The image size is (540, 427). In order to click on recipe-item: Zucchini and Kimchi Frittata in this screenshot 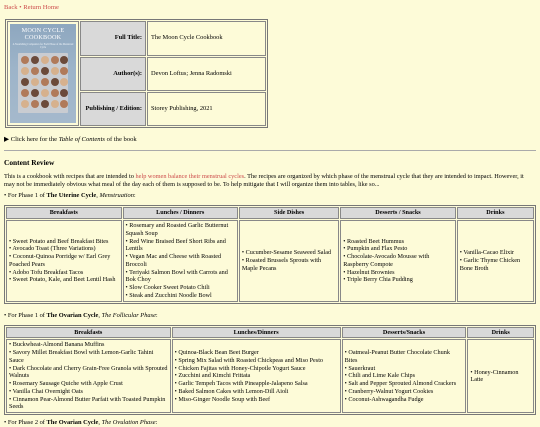, I will do `click(256, 376)`.